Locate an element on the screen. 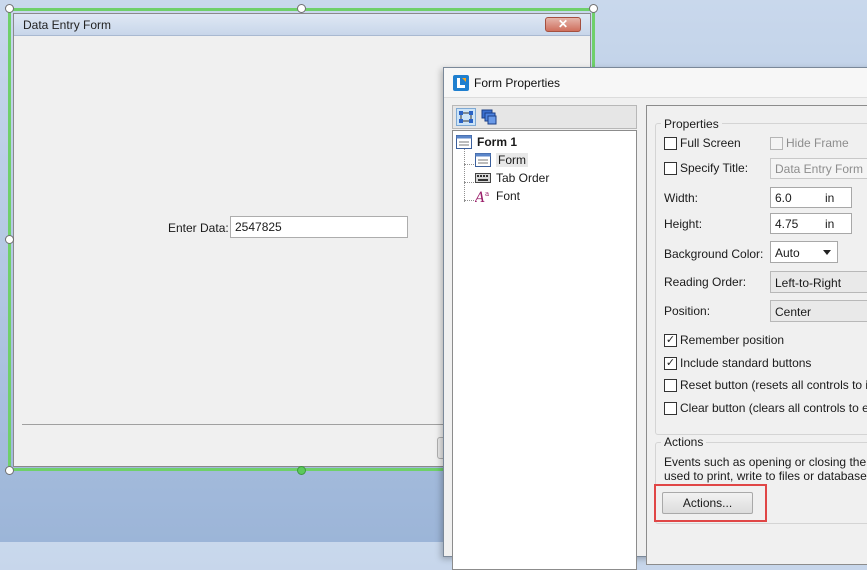 The image size is (867, 570). dialog-title: Form Properties is located at coordinates (517, 83).